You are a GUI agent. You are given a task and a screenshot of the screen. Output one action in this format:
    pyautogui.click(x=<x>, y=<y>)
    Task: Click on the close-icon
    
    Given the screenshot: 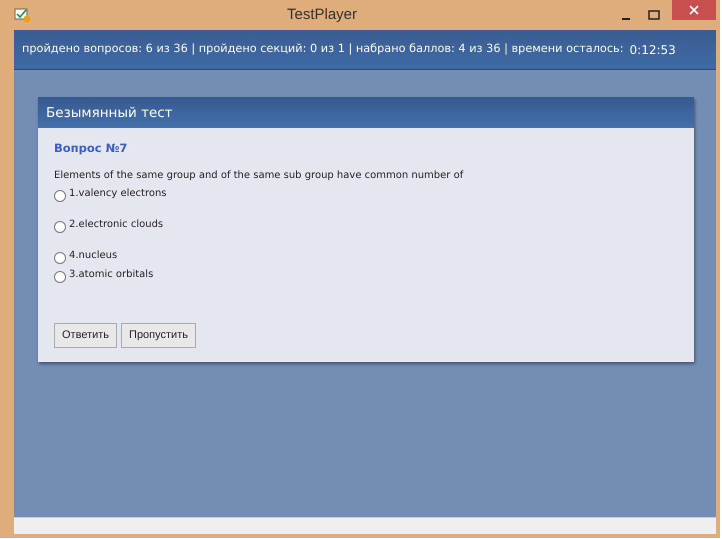 What is the action you would take?
    pyautogui.click(x=694, y=10)
    